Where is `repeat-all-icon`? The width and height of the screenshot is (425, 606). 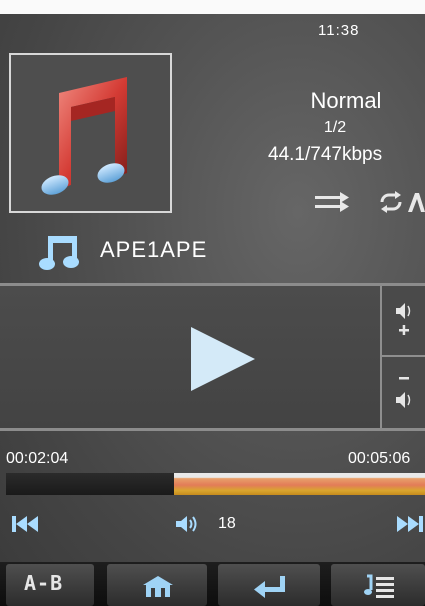 repeat-all-icon is located at coordinates (401, 202).